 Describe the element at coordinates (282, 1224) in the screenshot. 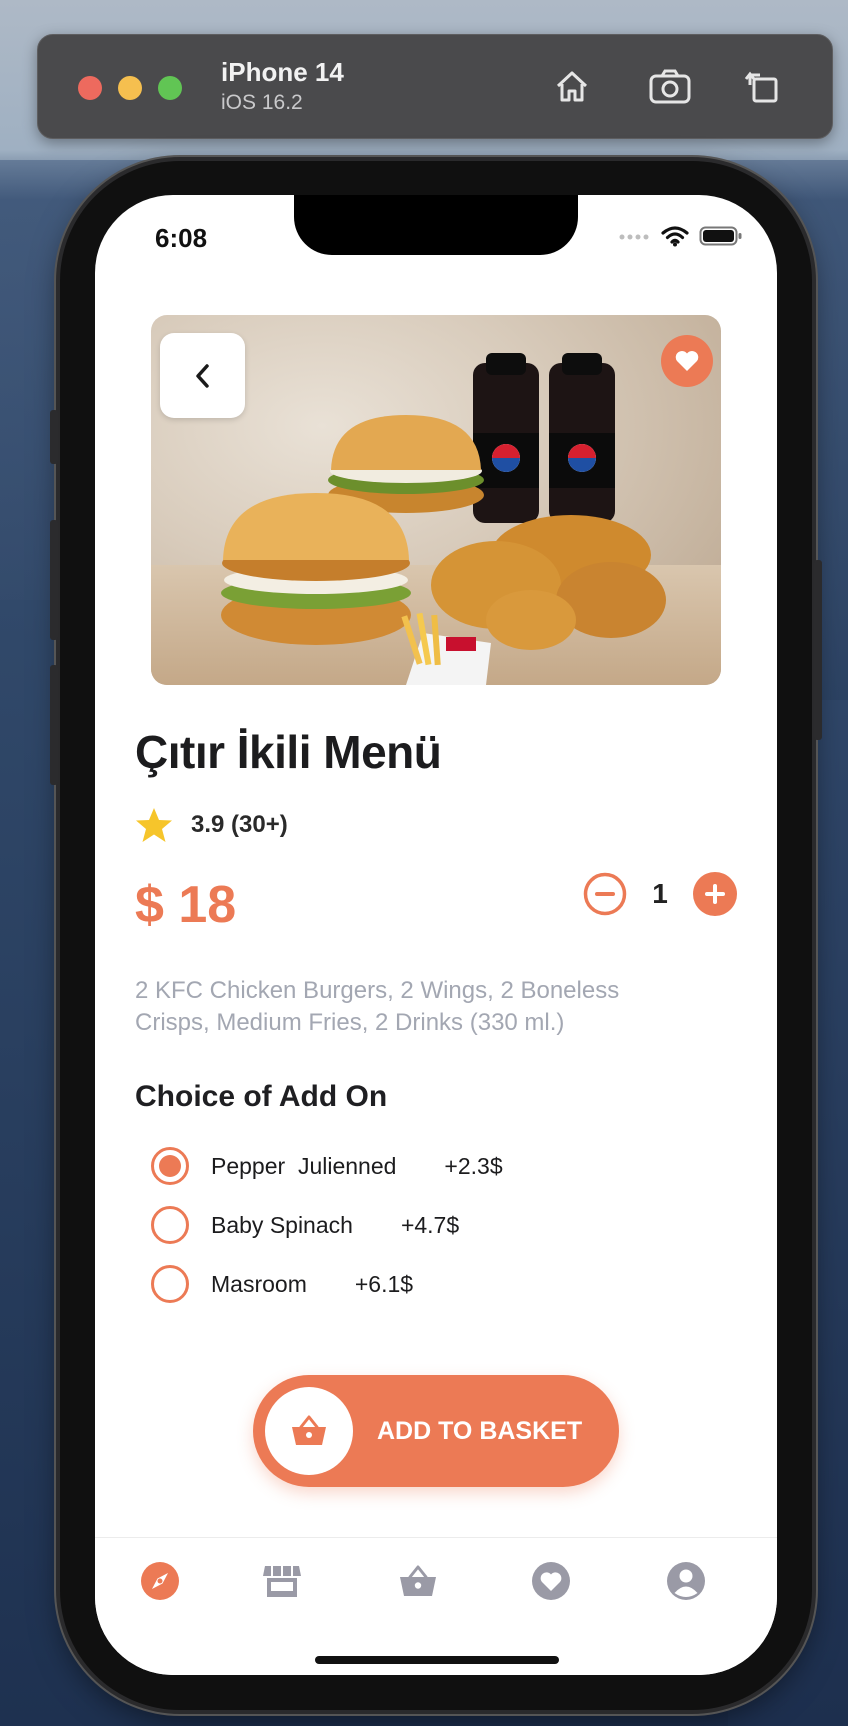

I see `addon-name: Baby Spinach` at that location.